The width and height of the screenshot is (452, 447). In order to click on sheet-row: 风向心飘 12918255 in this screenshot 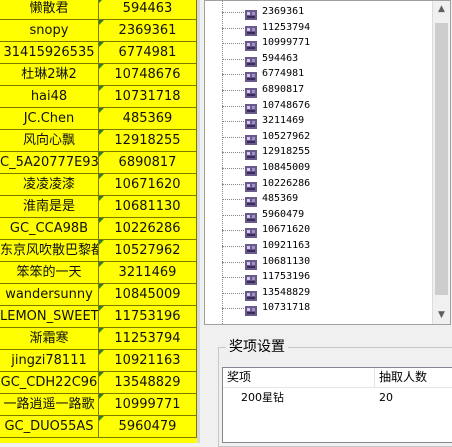, I will do `click(98, 141)`.